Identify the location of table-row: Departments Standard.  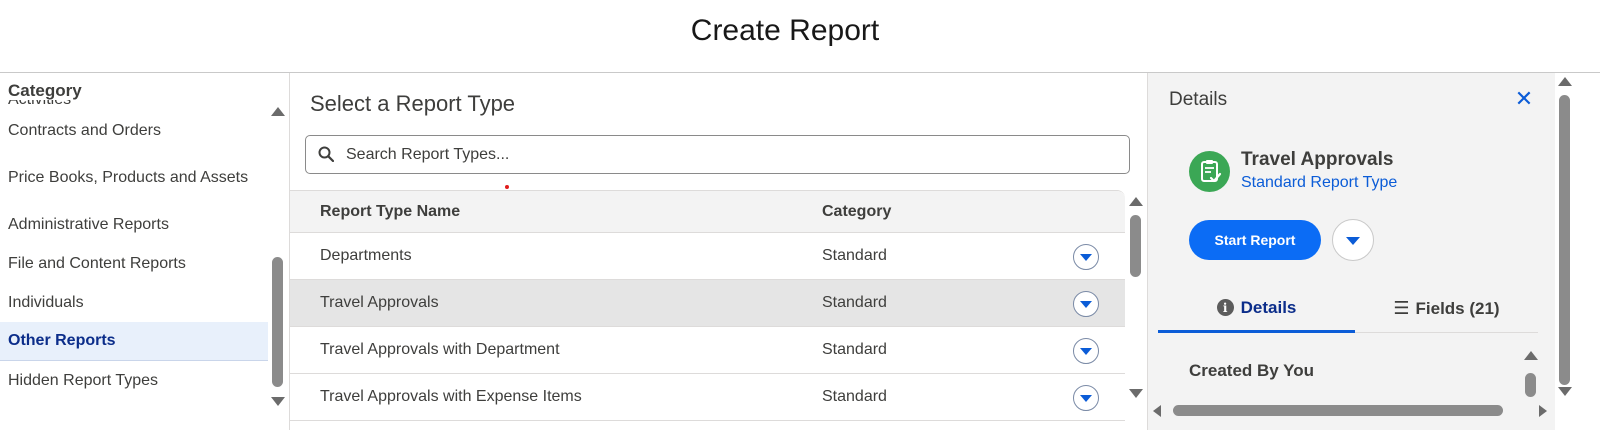
(707, 256).